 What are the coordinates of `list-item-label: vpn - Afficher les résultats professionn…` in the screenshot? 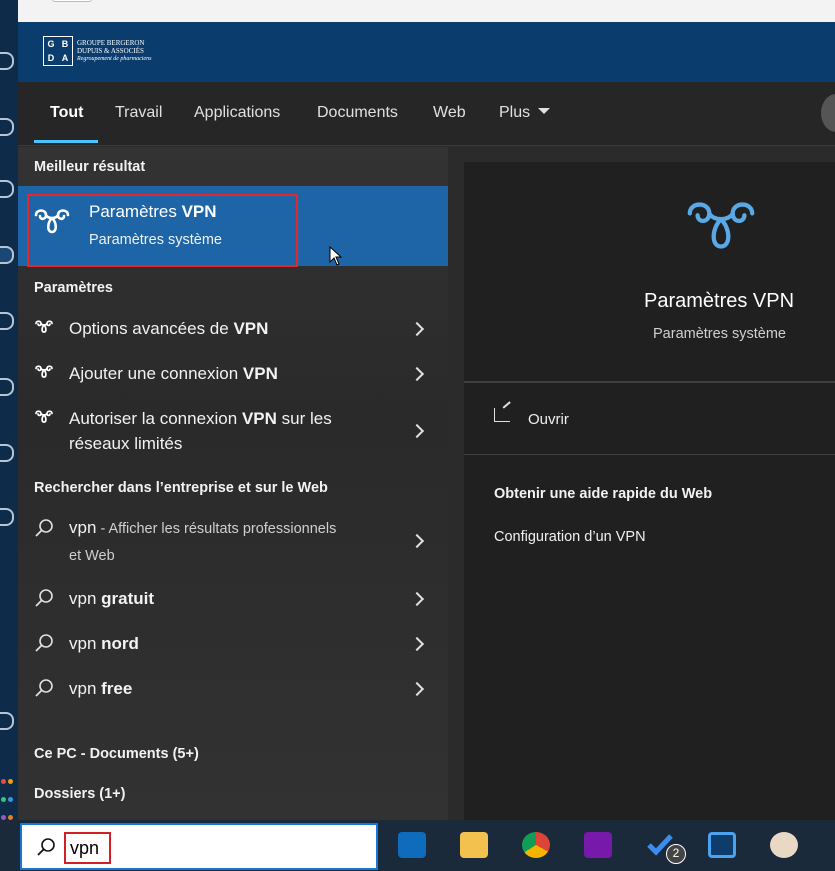 It's located at (202, 542).